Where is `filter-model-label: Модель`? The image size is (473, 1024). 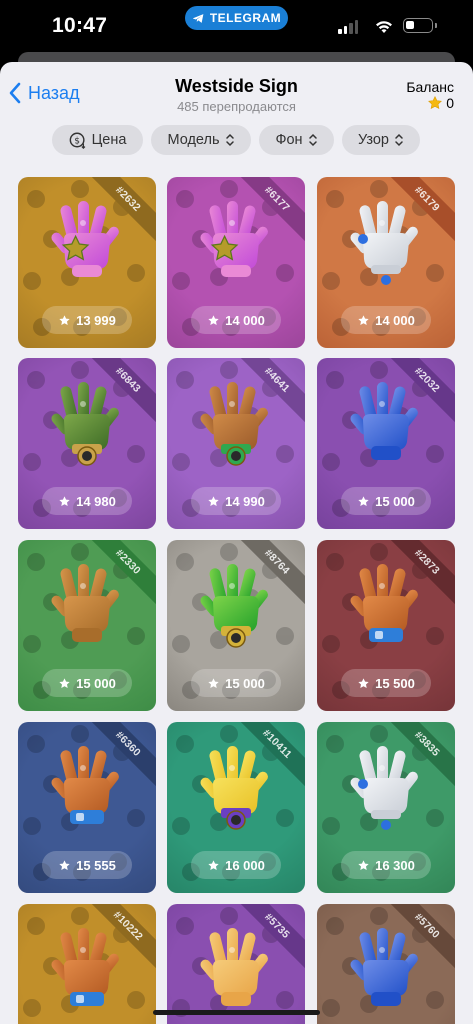
filter-model-label: Модель is located at coordinates (193, 140).